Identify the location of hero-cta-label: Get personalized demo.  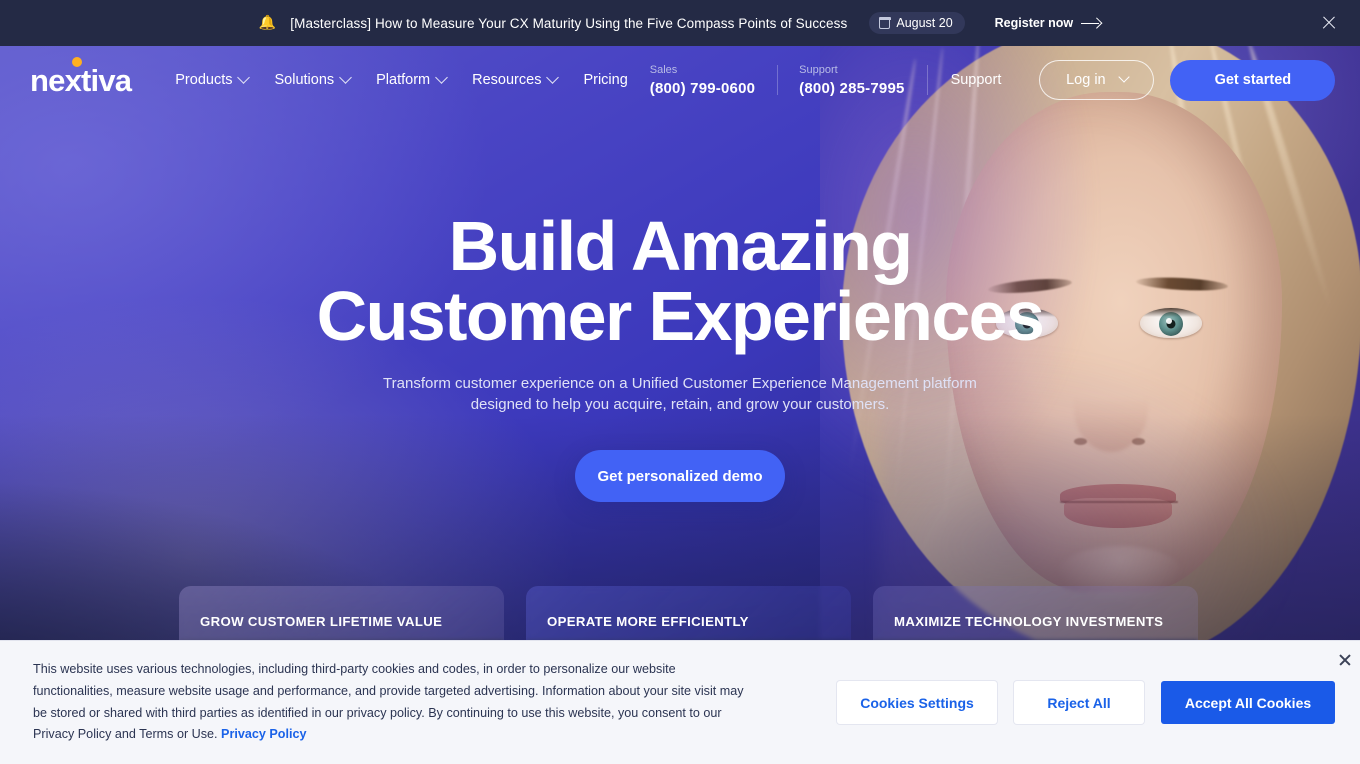
(680, 476).